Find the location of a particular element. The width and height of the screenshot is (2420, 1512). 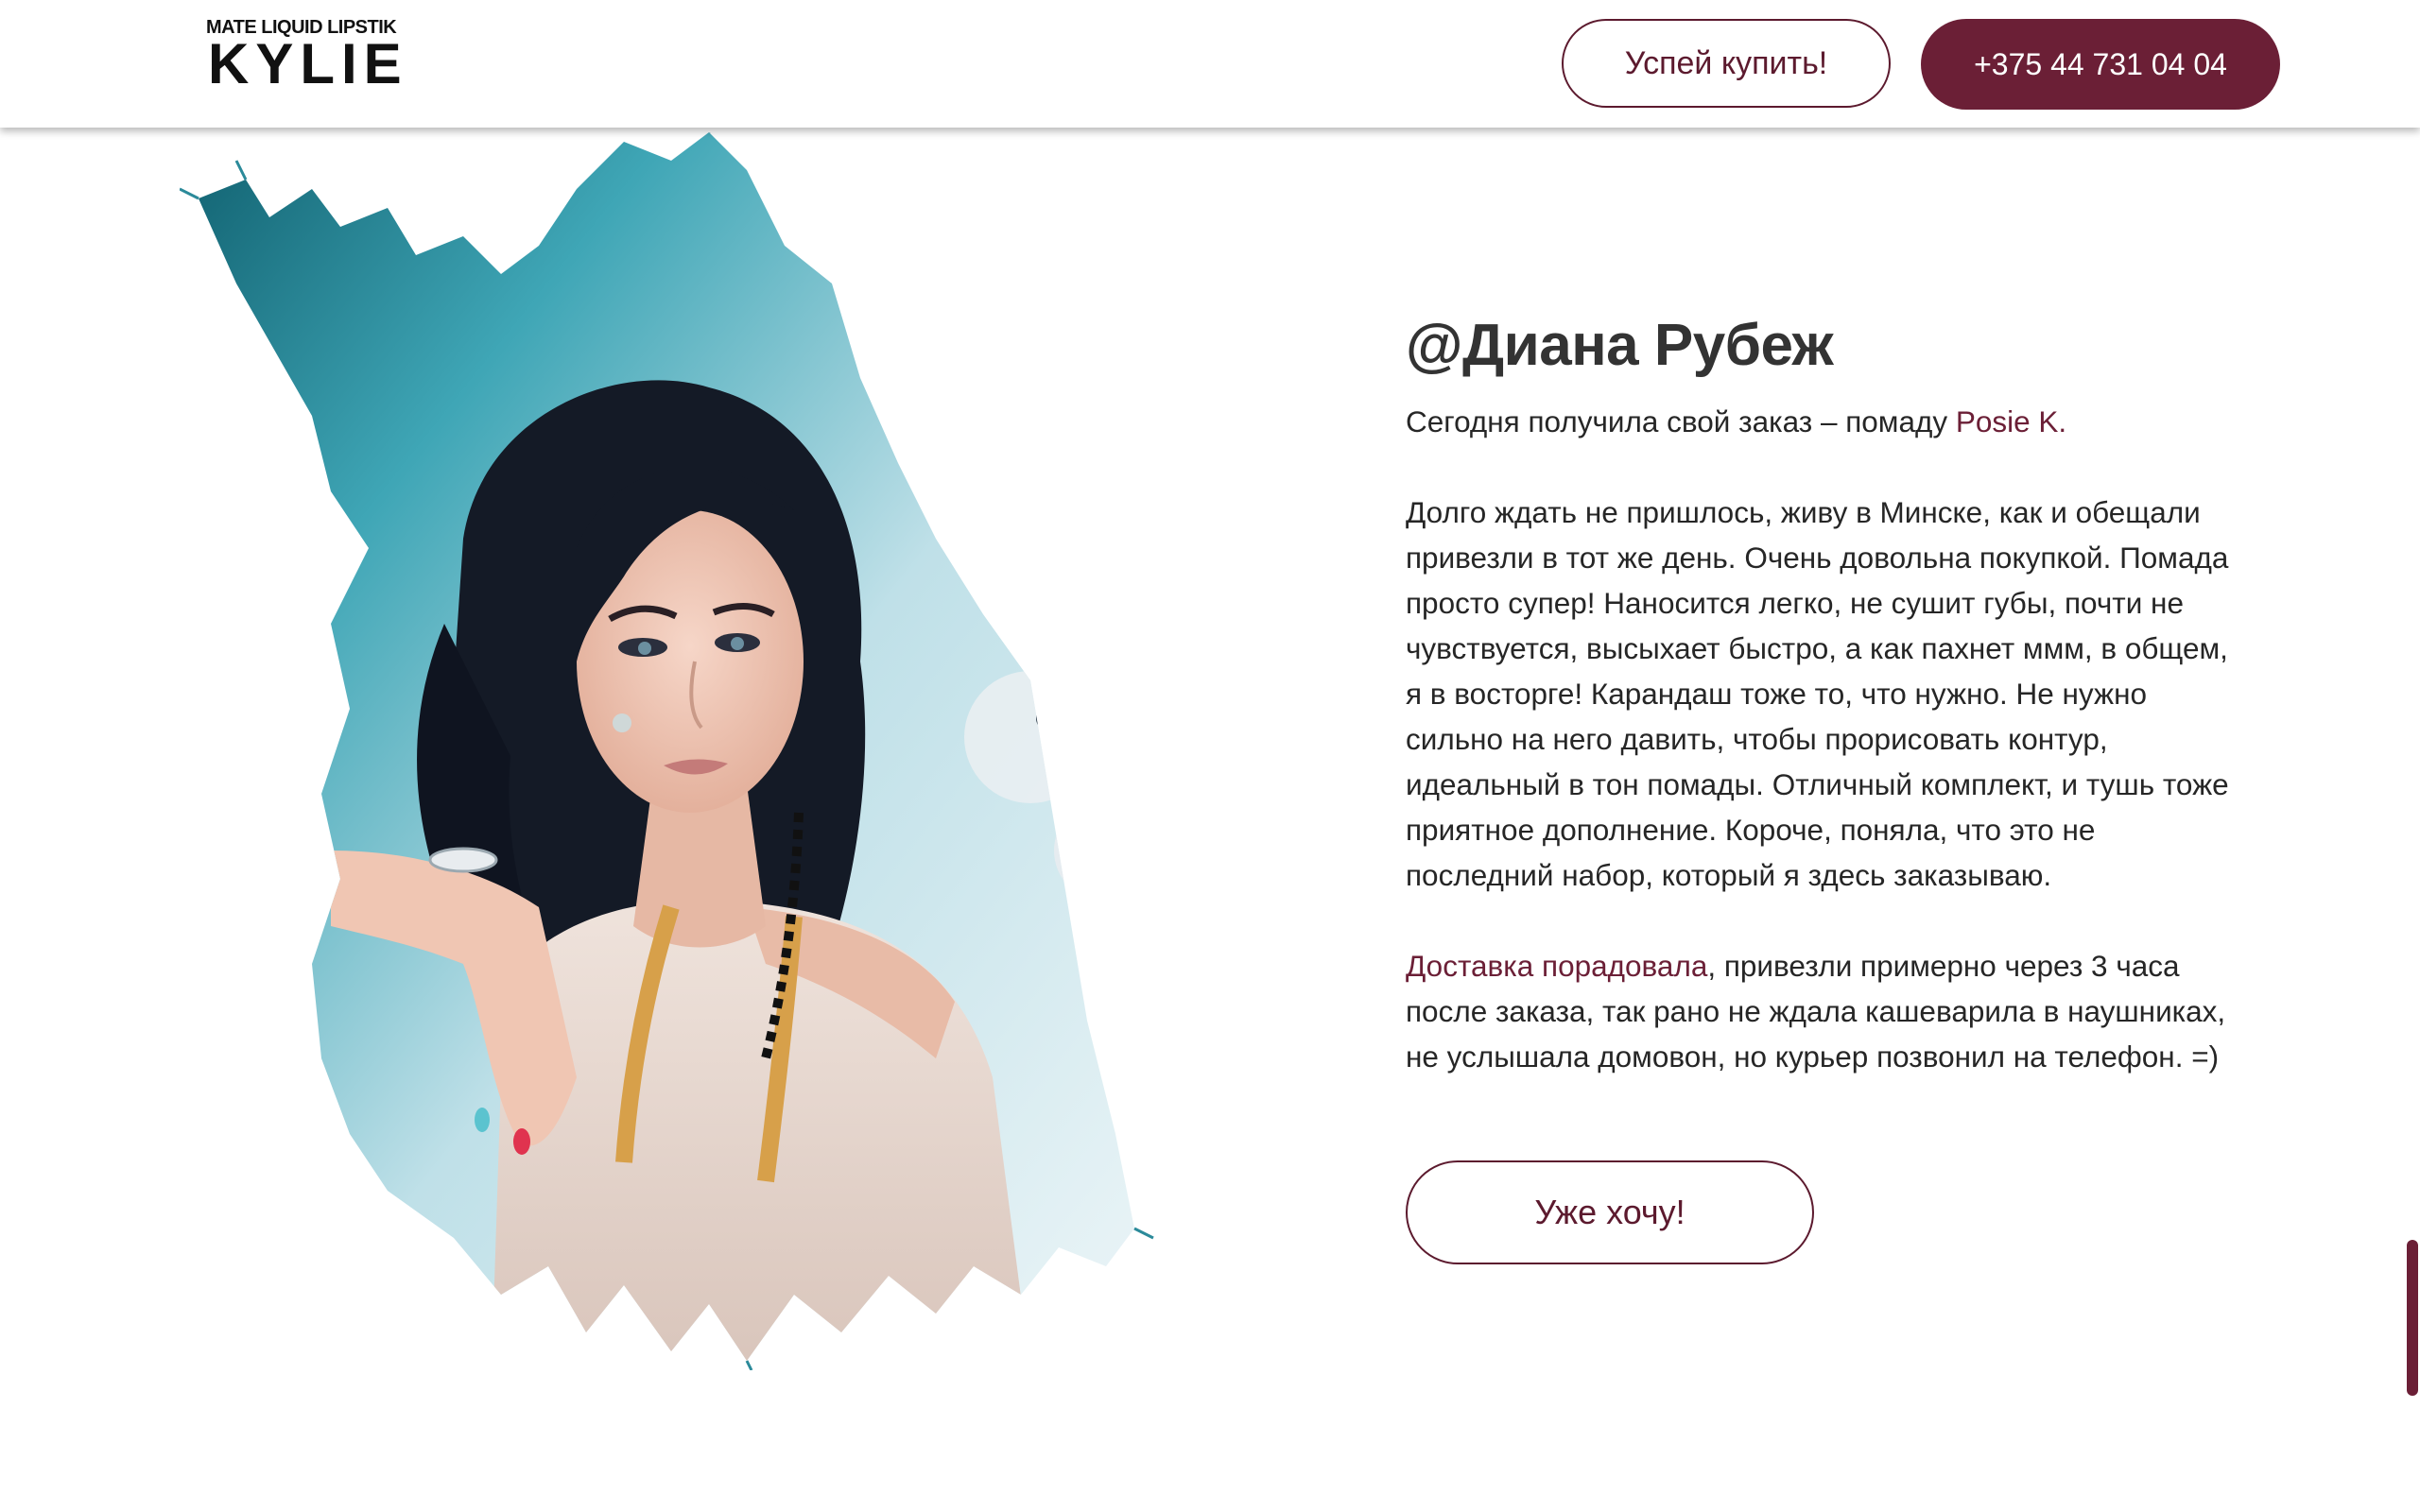

kylie-logo: MATE LIQUID LIPSTIK KYLIE is located at coordinates (305, 57).